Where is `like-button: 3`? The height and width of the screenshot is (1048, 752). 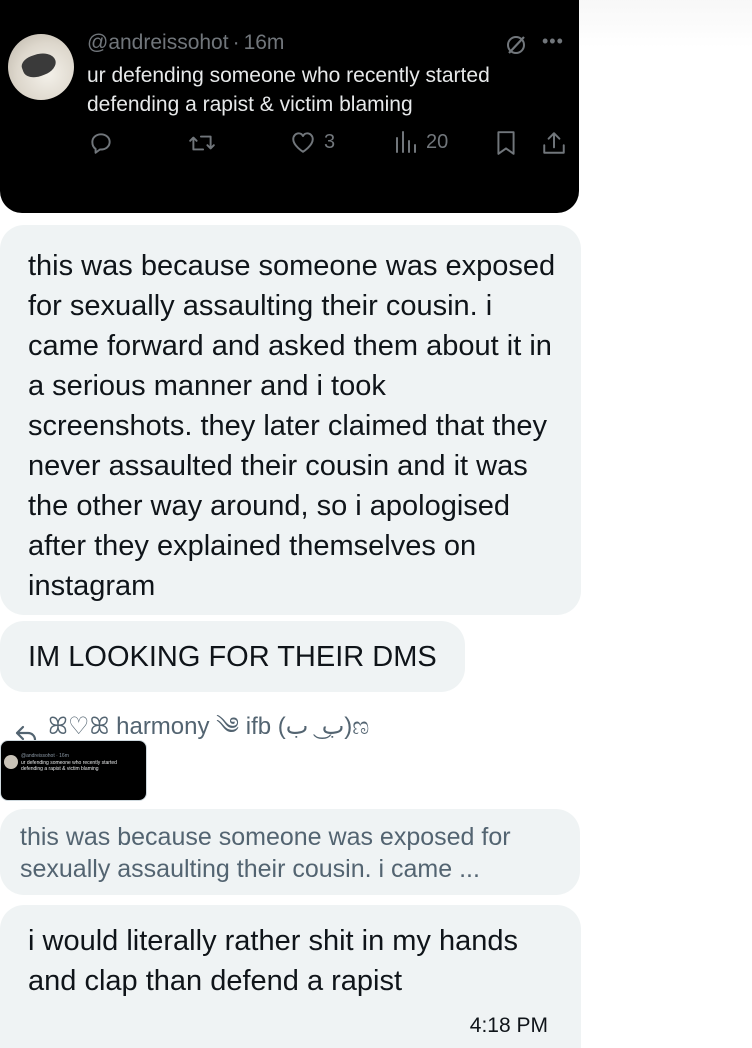 like-button: 3 is located at coordinates (312, 142).